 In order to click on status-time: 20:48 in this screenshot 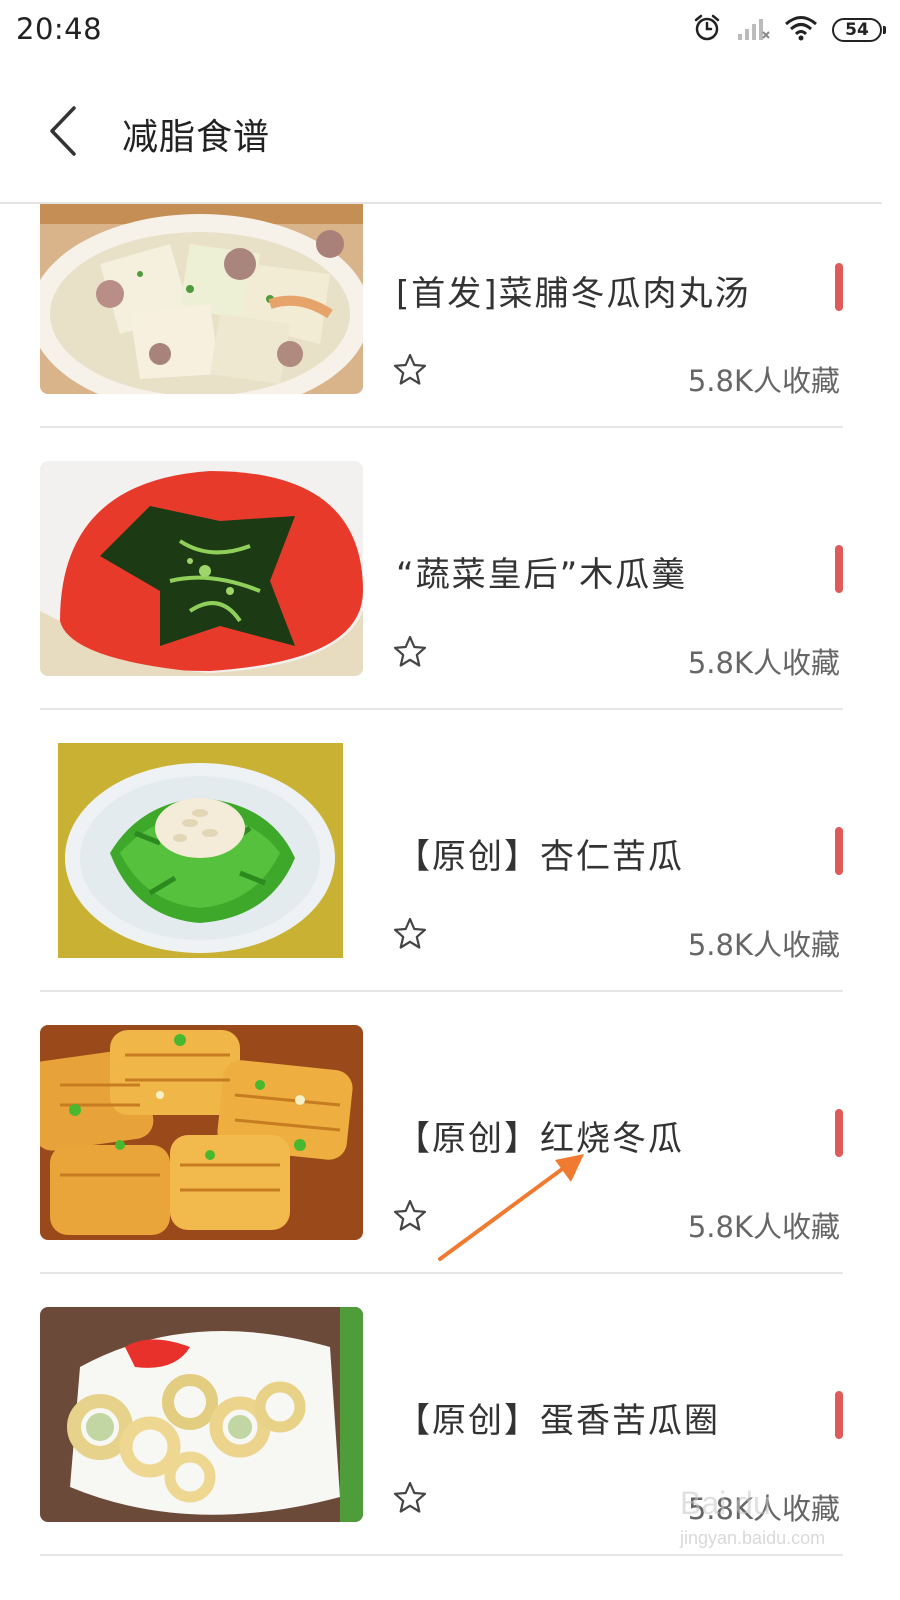, I will do `click(59, 29)`.